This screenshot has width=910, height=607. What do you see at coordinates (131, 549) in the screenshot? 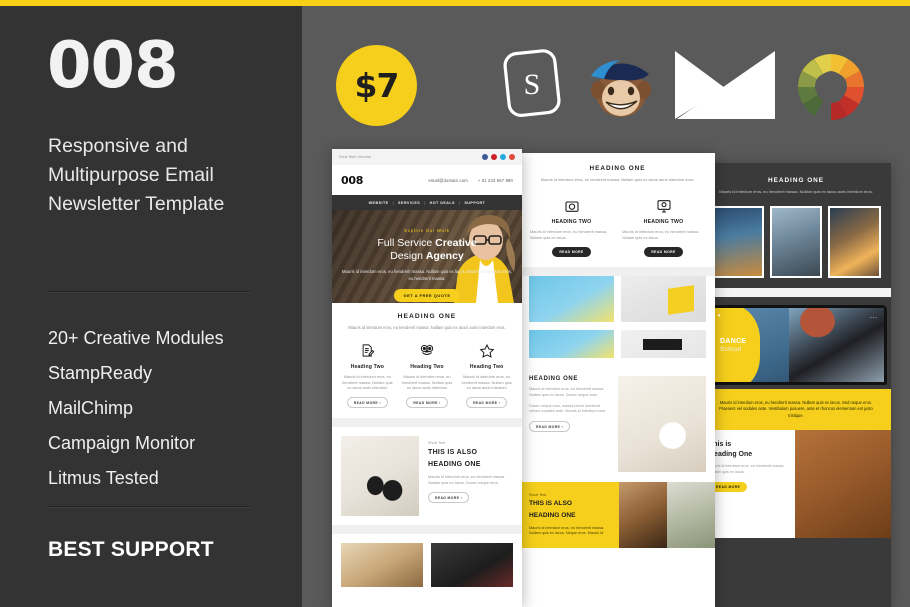
I see `support-label: BEST SUPPORT` at bounding box center [131, 549].